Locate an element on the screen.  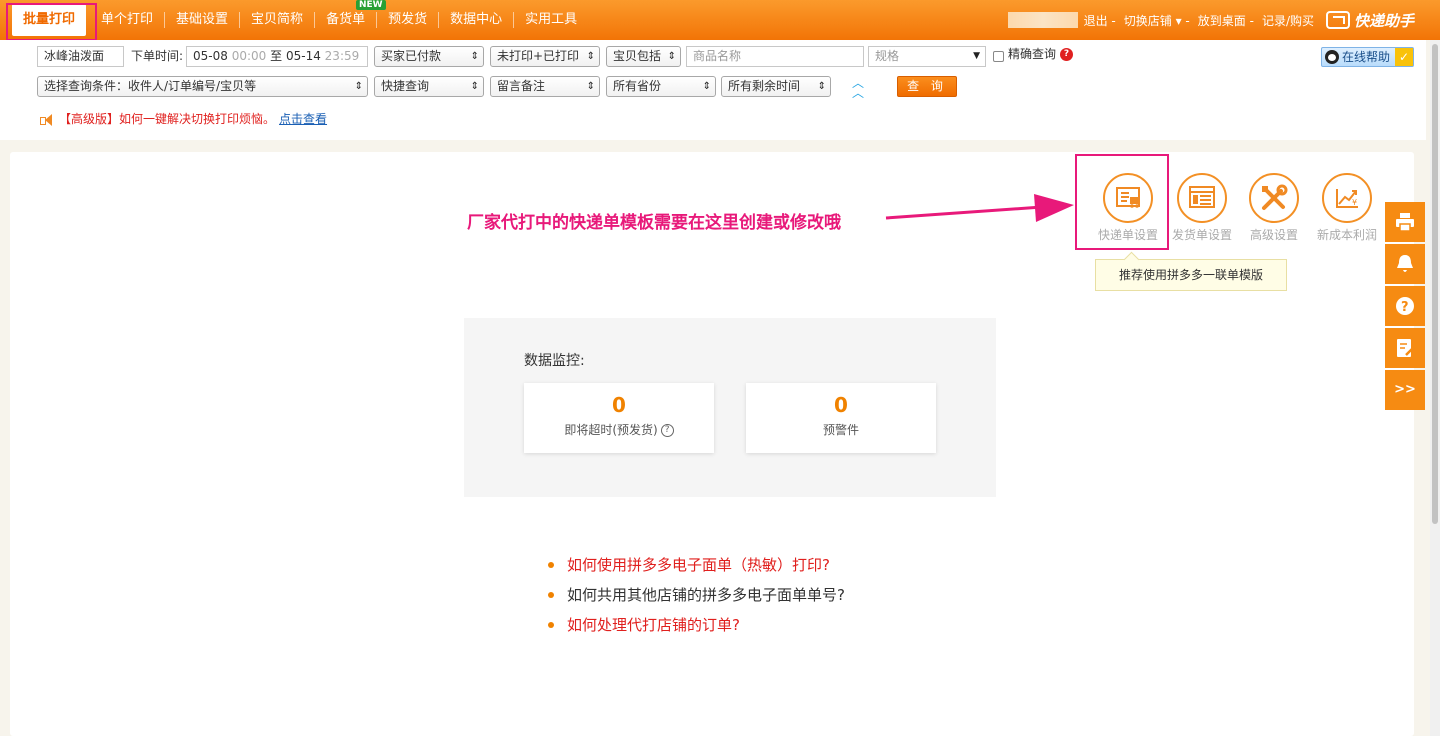
checkmark-icon: ✓ is located at coordinates (1404, 57).